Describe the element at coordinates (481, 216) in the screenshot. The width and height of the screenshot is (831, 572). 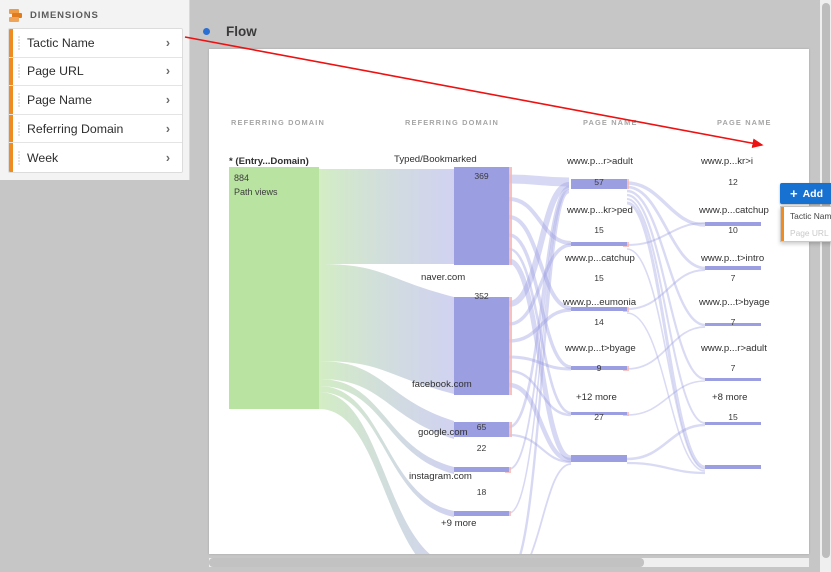
I see `node-typed-bookmarked` at that location.